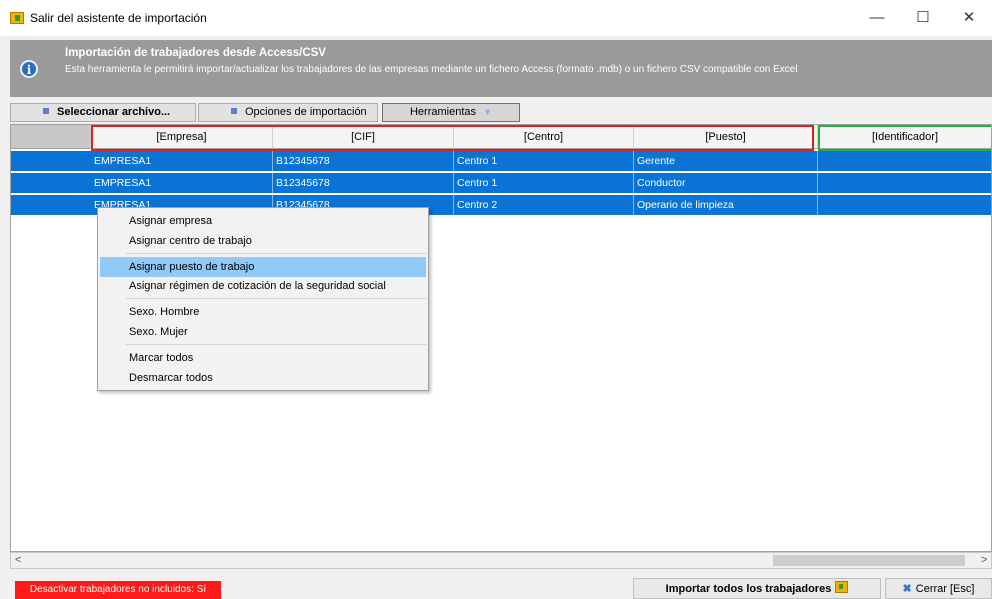 Image resolution: width=992 pixels, height=599 pixels. I want to click on horizontal-scrollbar: < >, so click(501, 560).